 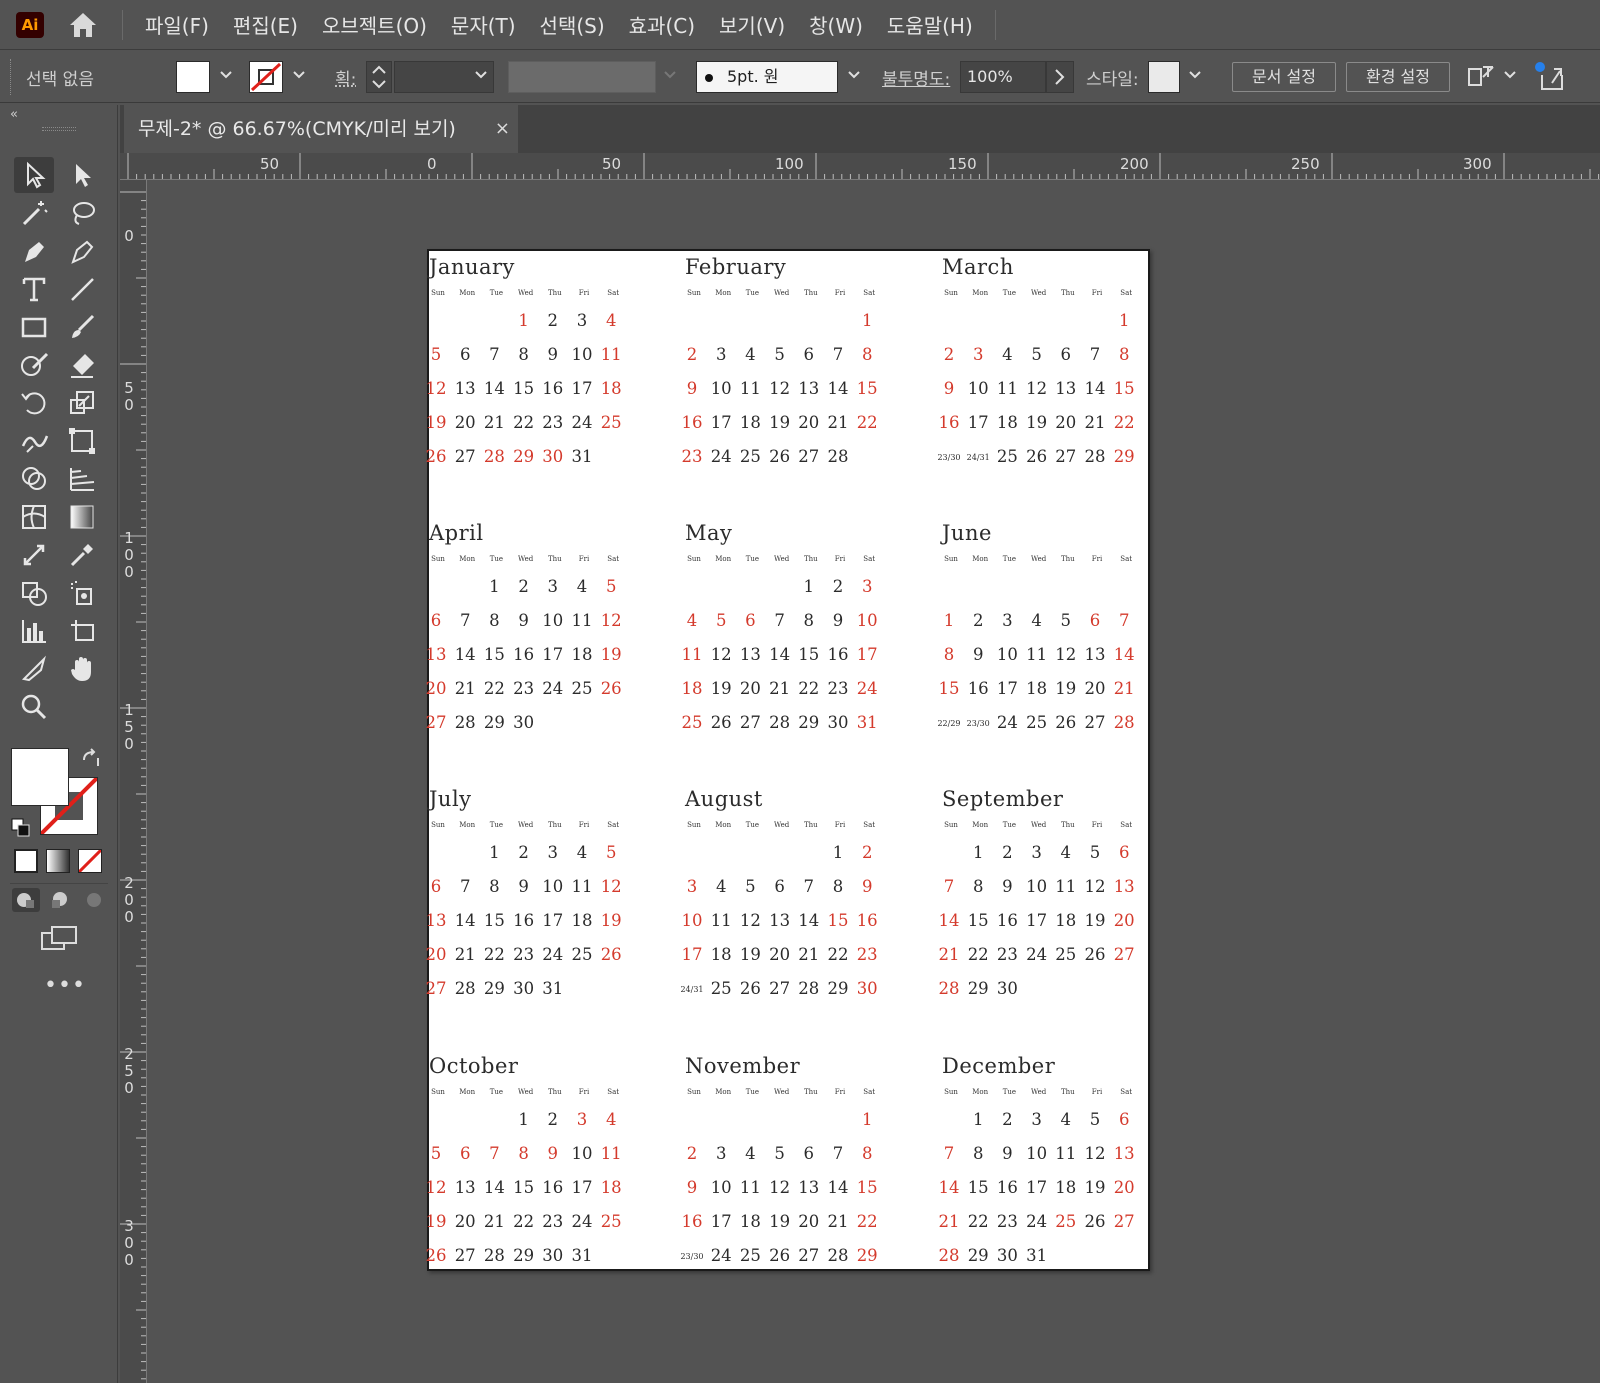 What do you see at coordinates (34, 327) in the screenshot?
I see `rectangle-tool-icon` at bounding box center [34, 327].